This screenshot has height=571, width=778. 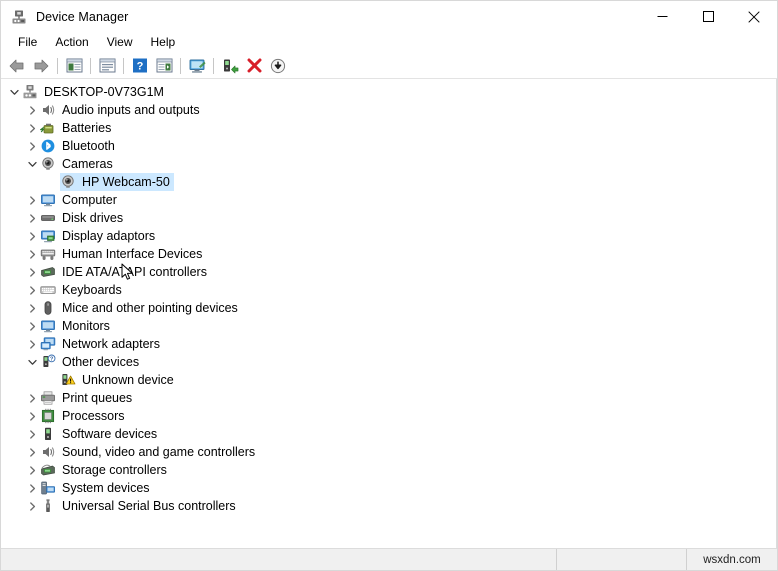 I want to click on tree-item-label: Bluetooth, so click(x=88, y=146).